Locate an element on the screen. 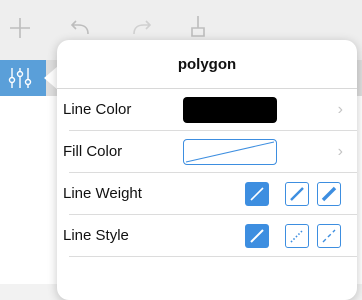 This screenshot has width=362, height=300. line-style-dashed-option is located at coordinates (329, 236).